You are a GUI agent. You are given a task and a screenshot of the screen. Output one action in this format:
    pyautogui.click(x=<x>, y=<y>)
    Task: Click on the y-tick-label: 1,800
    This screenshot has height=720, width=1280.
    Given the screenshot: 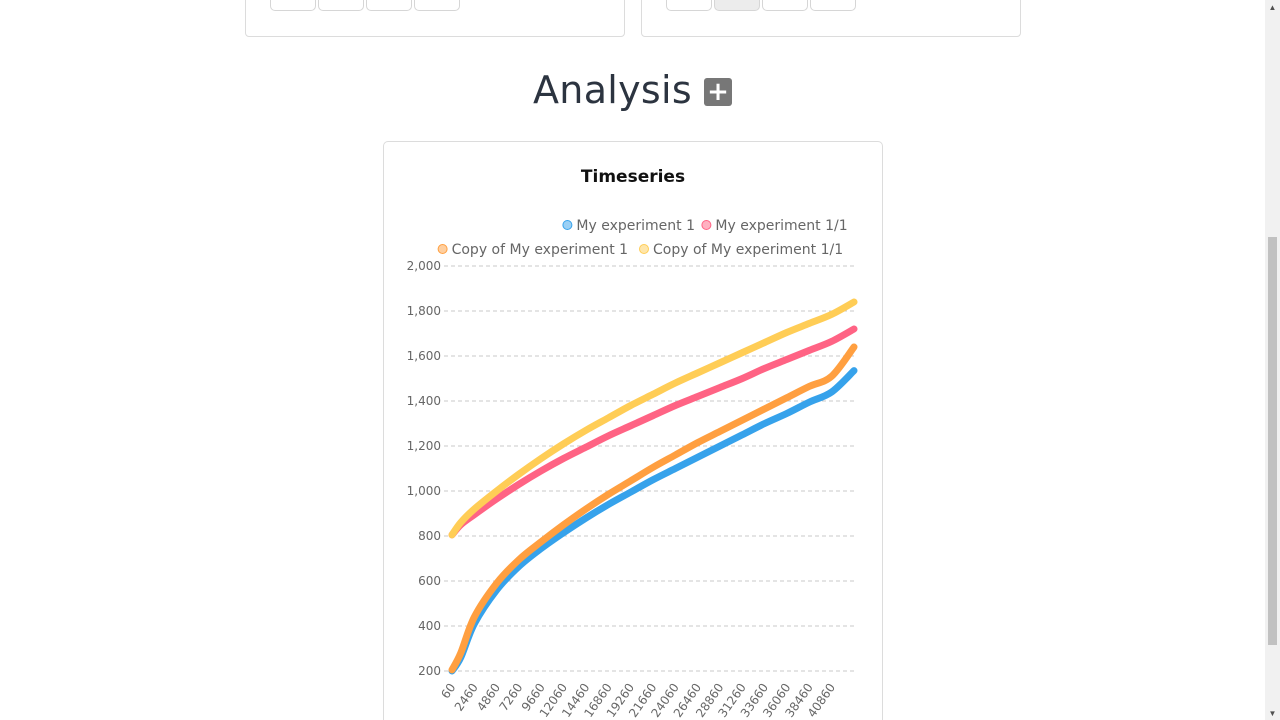 What is the action you would take?
    pyautogui.click(x=424, y=311)
    